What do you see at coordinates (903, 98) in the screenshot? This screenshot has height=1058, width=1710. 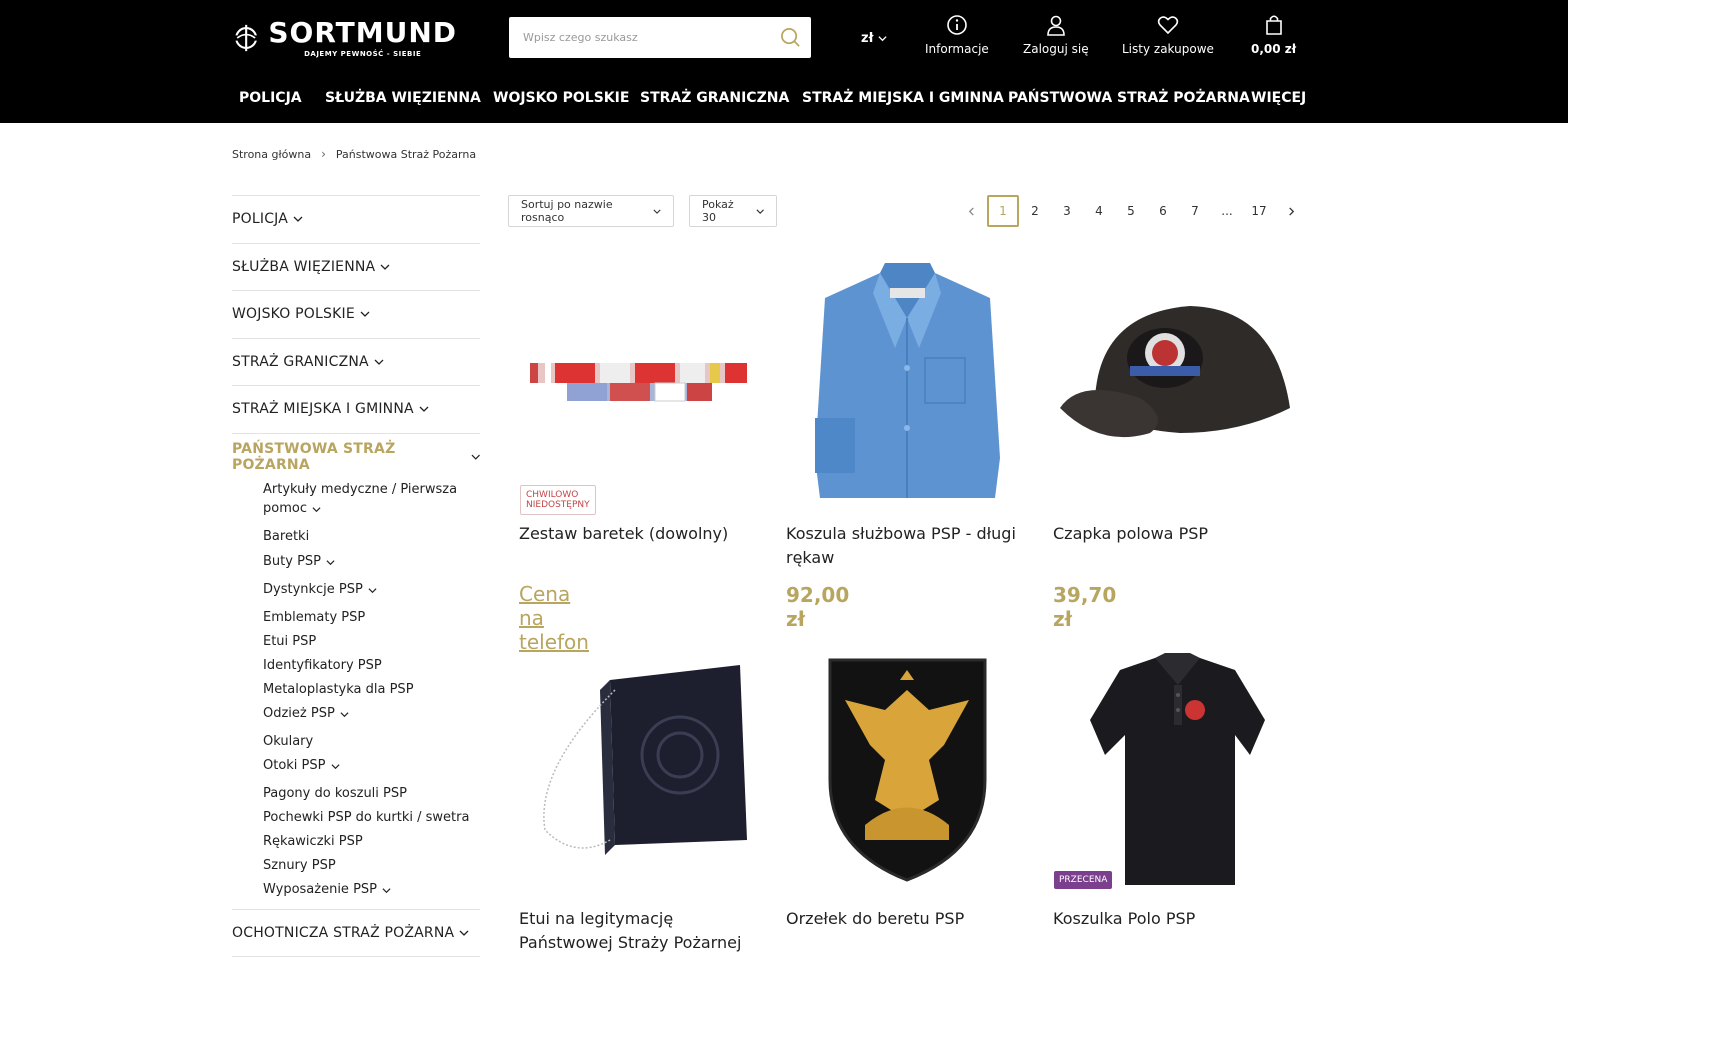 I see `nav-item-straz-miejska: STRAŻ MIEJSKA I GMINNA` at bounding box center [903, 98].